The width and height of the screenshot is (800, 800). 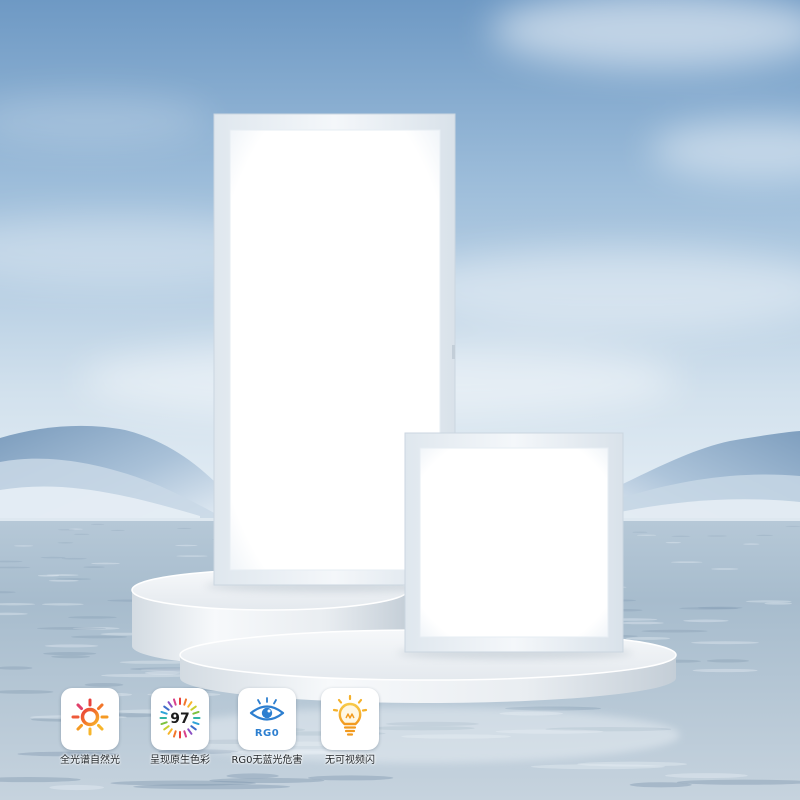 I want to click on feature-badge-flicker-free, so click(x=350, y=719).